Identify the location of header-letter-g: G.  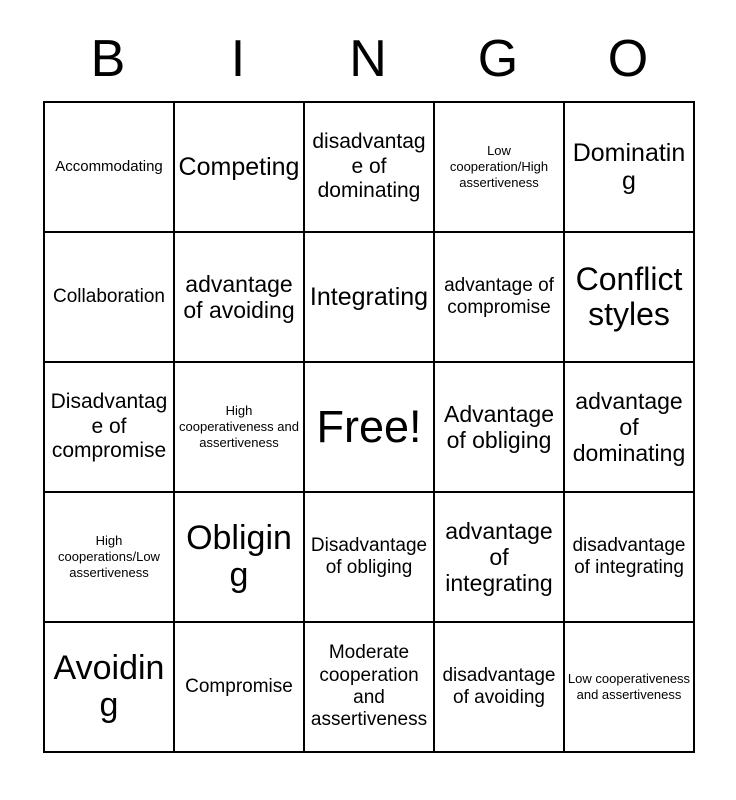
(498, 58).